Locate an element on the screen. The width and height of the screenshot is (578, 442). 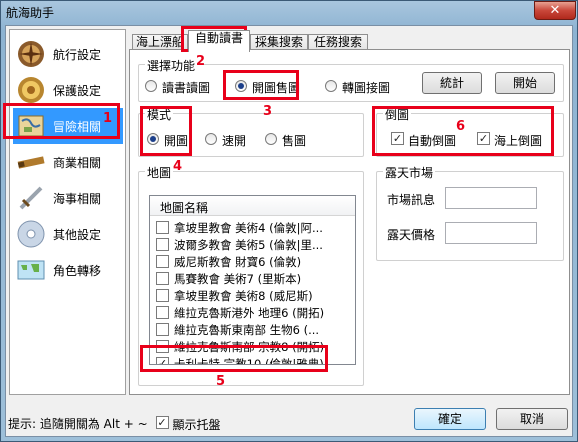
status-bar: 提示: 追隨開關為 Alt + ~ ✓ 顯示托盤 is located at coordinates (124, 422).